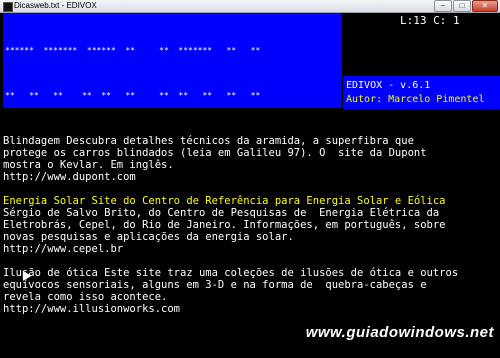 Image resolution: width=500 pixels, height=358 pixels. Describe the element at coordinates (133, 95) in the screenshot. I see `banner-line: ** ** ** ** ** ** ** ** ** ** **` at that location.